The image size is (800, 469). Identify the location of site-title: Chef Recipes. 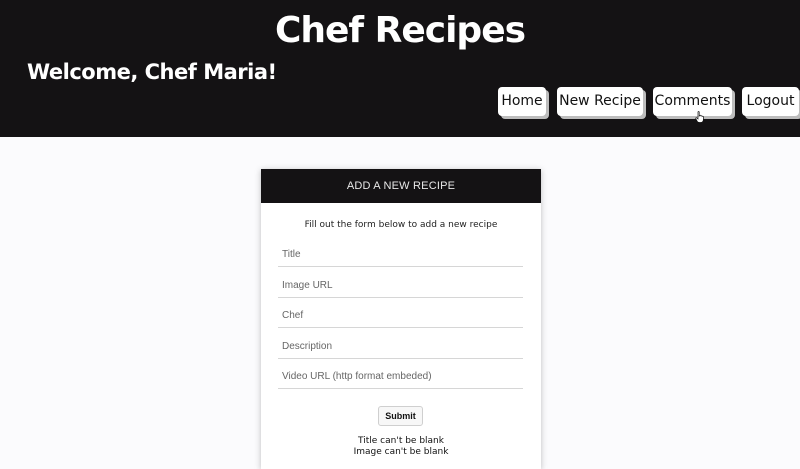
(400, 30).